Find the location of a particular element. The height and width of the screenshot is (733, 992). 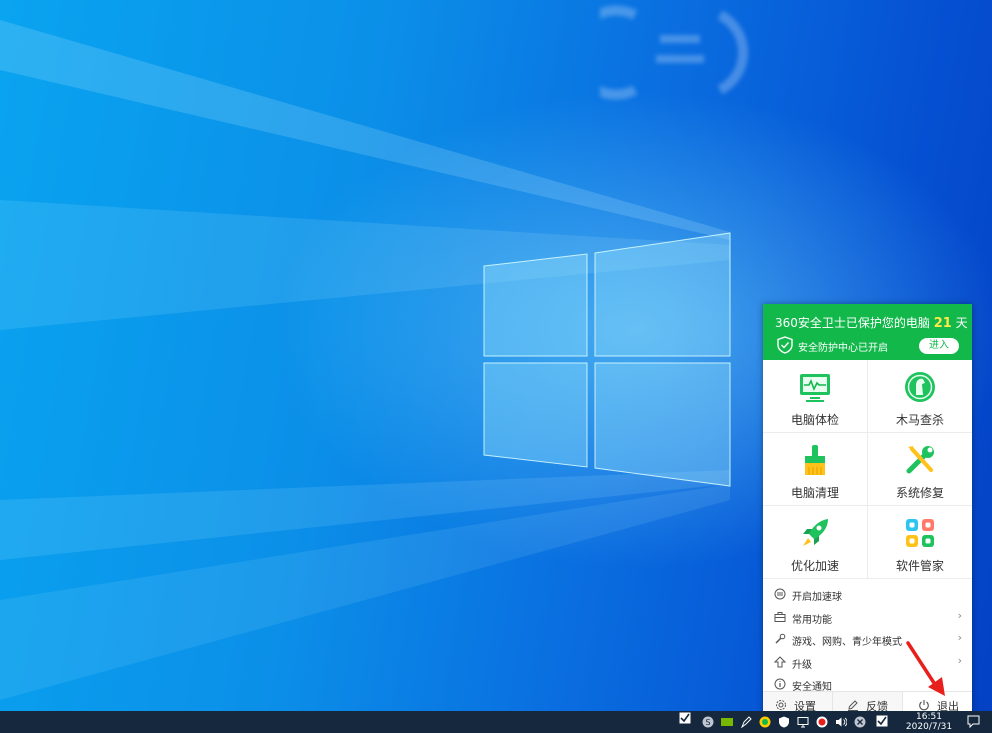

upgrade-arrow-icon is located at coordinates (780, 662).